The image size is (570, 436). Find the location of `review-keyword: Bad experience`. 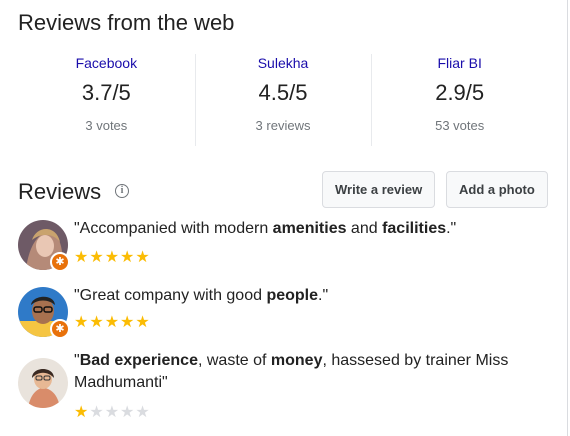

review-keyword: Bad experience is located at coordinates (138, 360).